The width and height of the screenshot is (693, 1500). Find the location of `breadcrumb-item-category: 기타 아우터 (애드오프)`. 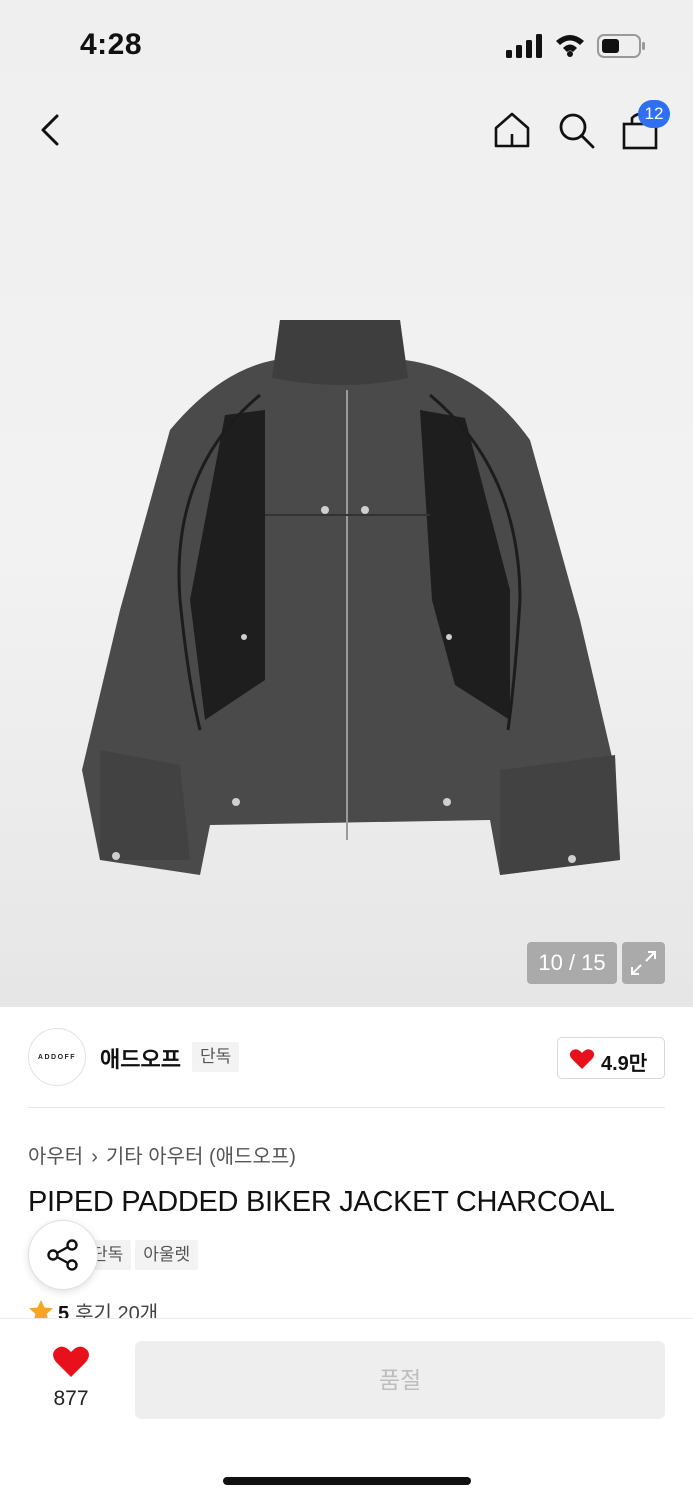

breadcrumb-item-category: 기타 아우터 (애드오프) is located at coordinates (201, 1154).